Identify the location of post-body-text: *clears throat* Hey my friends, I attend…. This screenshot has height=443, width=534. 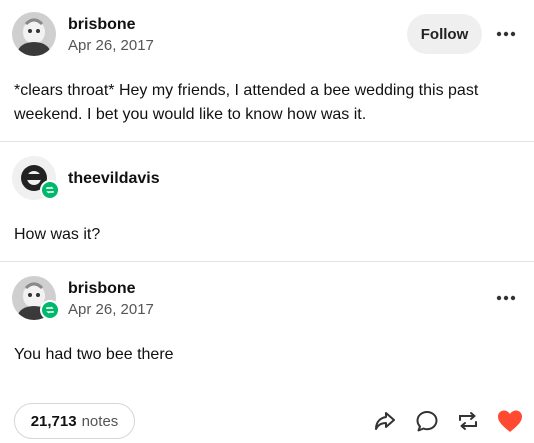
(246, 102).